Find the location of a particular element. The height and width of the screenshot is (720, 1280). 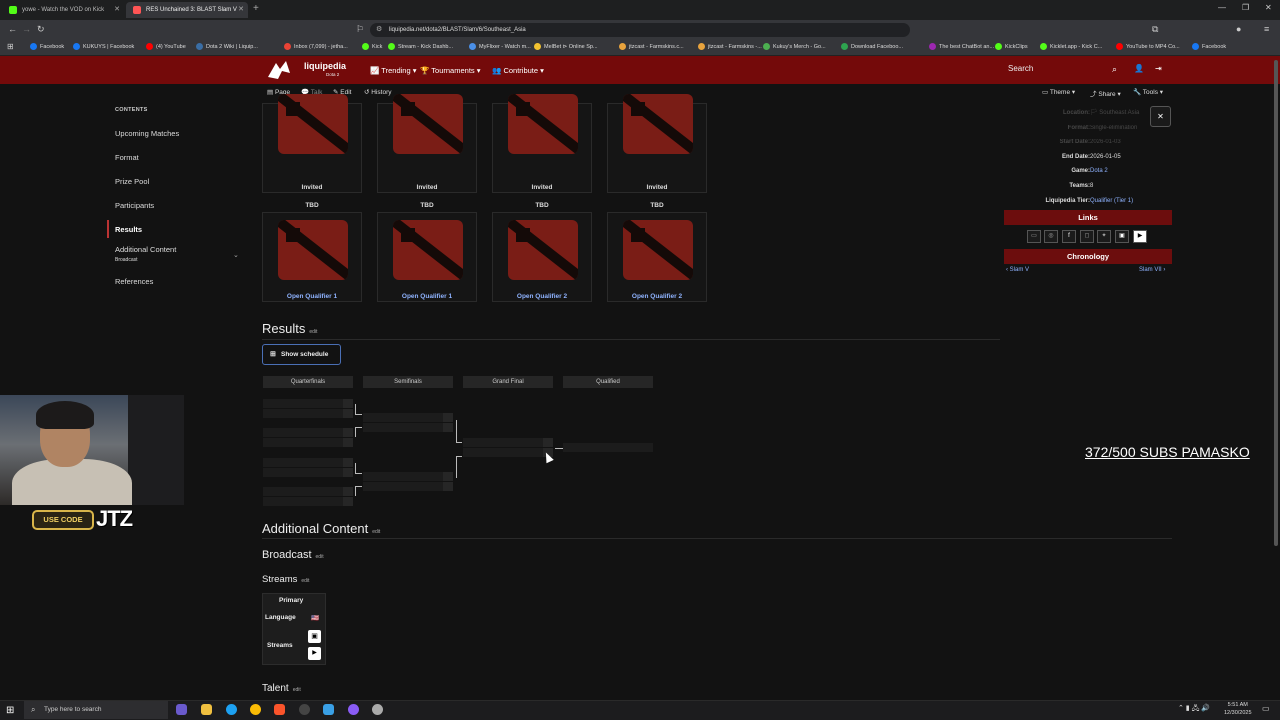

page-scrollbar is located at coordinates (1276, 303).